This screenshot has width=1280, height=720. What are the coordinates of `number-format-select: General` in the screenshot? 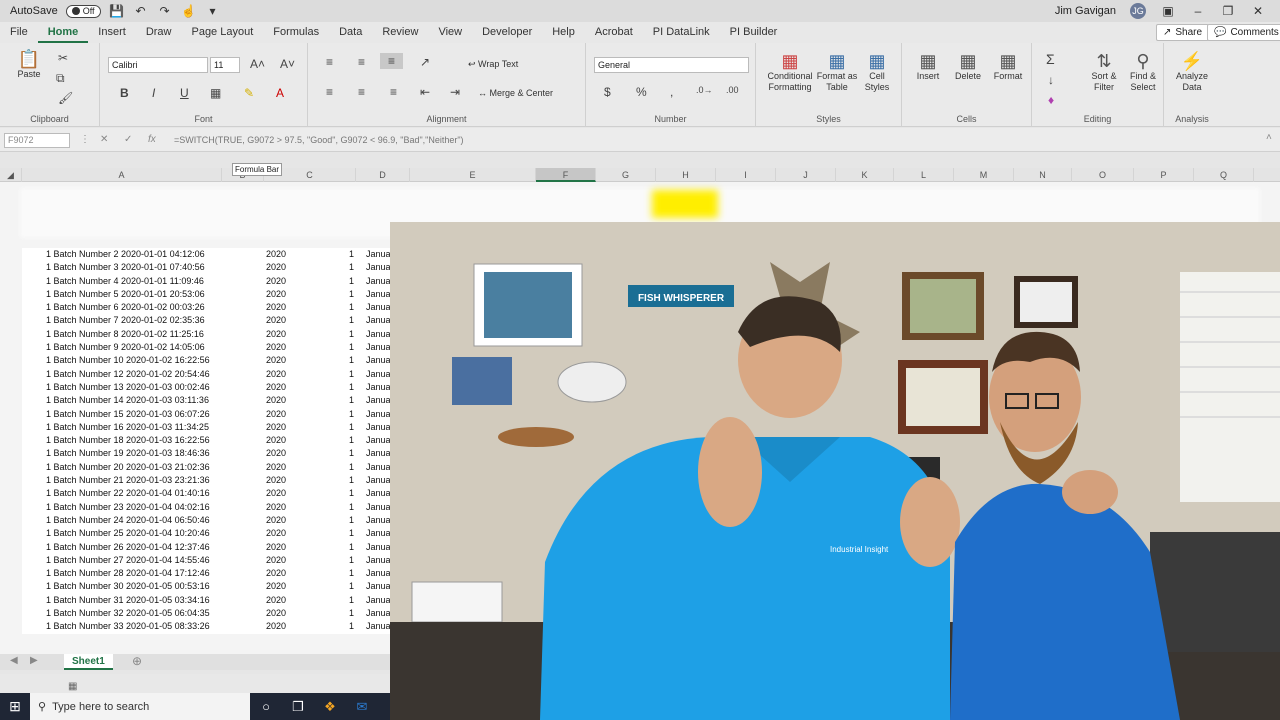 It's located at (671, 65).